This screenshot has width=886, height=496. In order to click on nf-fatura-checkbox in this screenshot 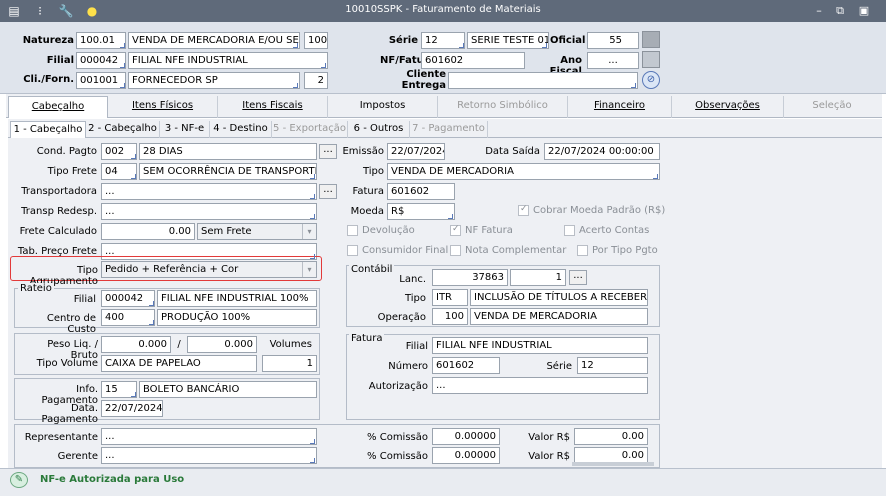, I will do `click(455, 230)`.